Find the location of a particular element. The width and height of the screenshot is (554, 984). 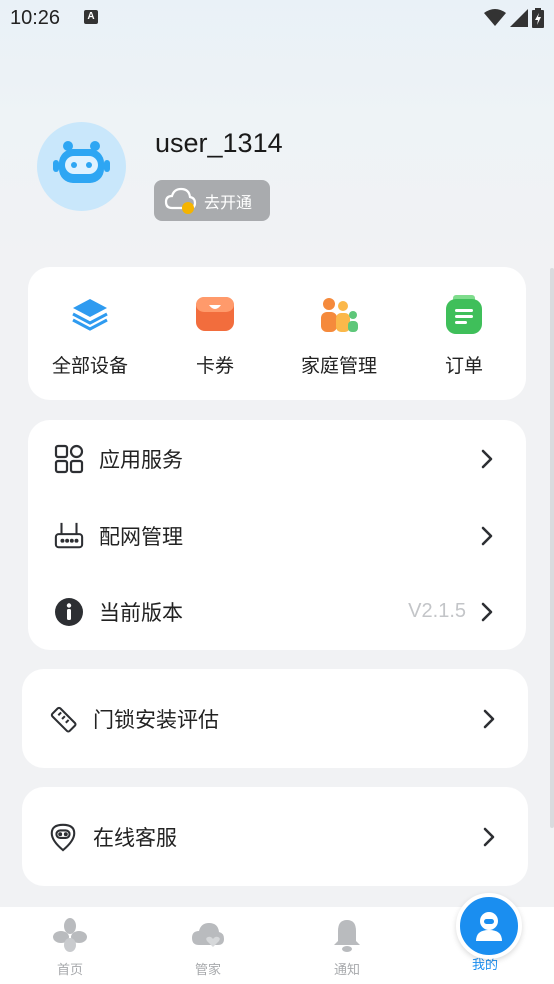

cloud-vip-icon is located at coordinates (180, 200).